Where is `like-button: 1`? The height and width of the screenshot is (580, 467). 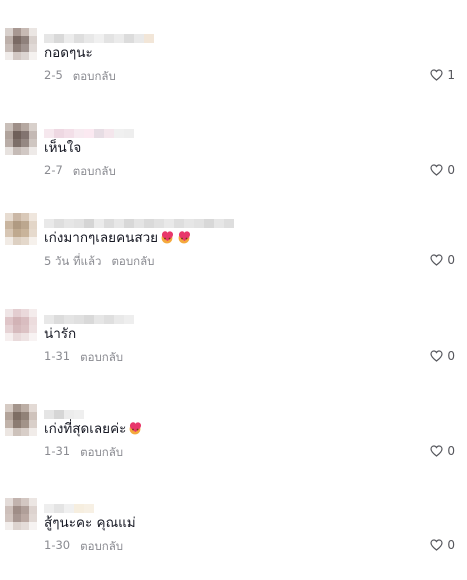 like-button: 1 is located at coordinates (442, 75).